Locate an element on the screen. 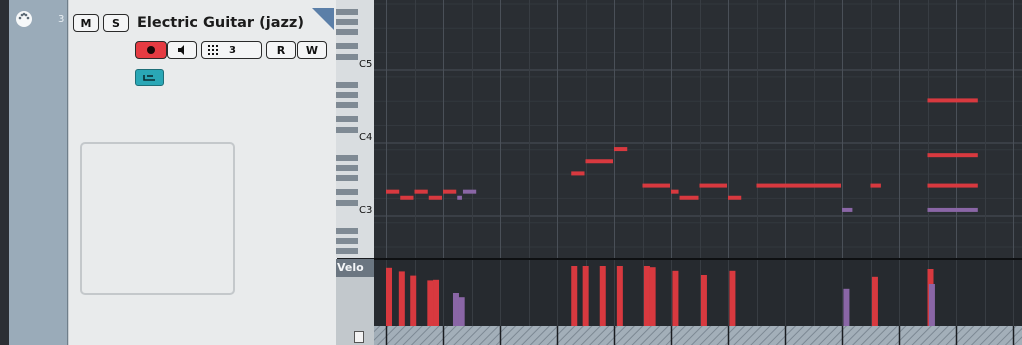  monitor-button is located at coordinates (182, 50).